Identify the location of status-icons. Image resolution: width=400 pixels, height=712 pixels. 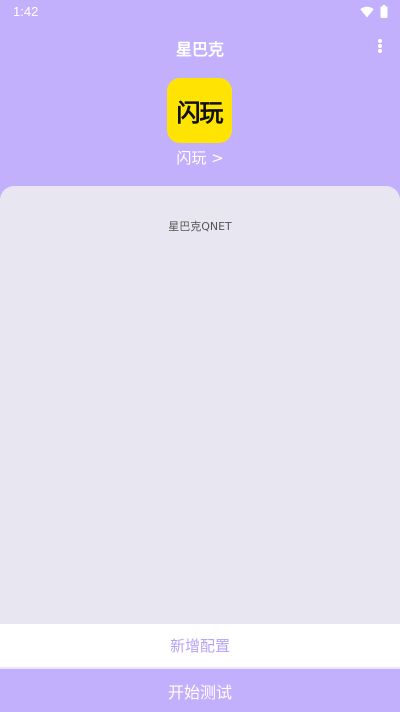
(374, 11).